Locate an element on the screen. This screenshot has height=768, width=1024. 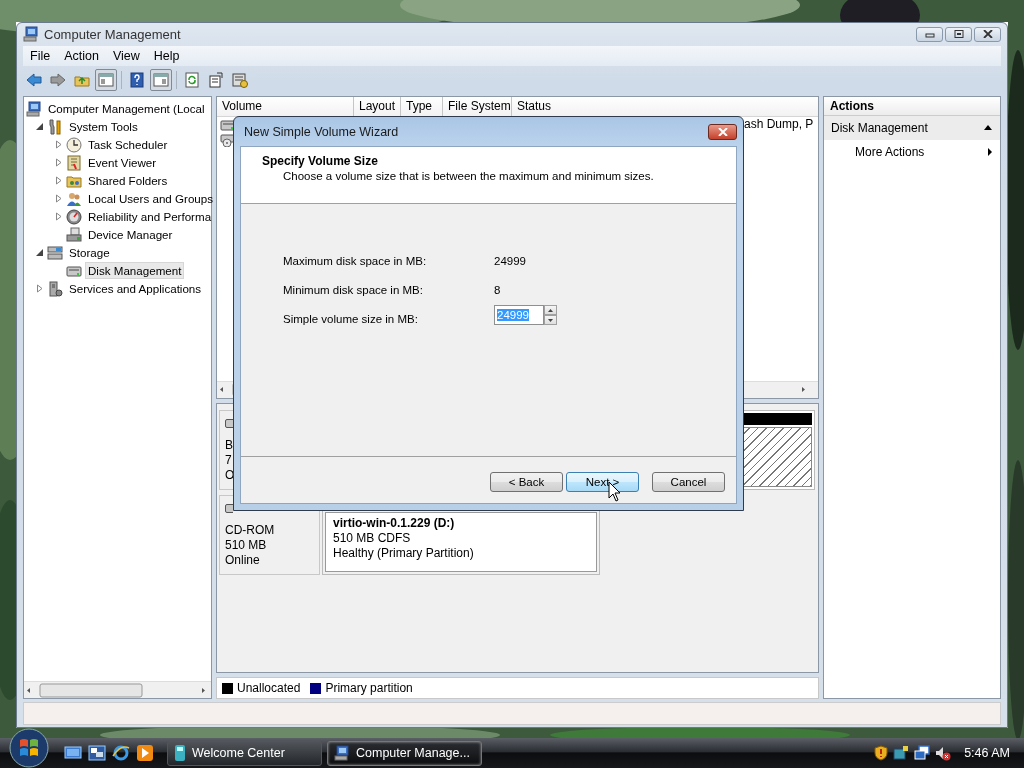
action-label: More Actions is located at coordinates (890, 151).